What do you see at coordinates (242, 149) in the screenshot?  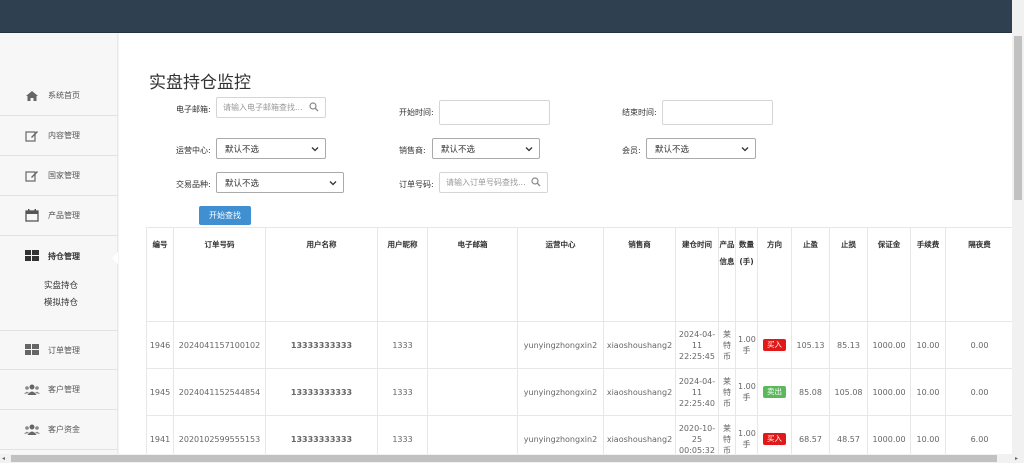 I see `ops-center-value: 默认不选` at bounding box center [242, 149].